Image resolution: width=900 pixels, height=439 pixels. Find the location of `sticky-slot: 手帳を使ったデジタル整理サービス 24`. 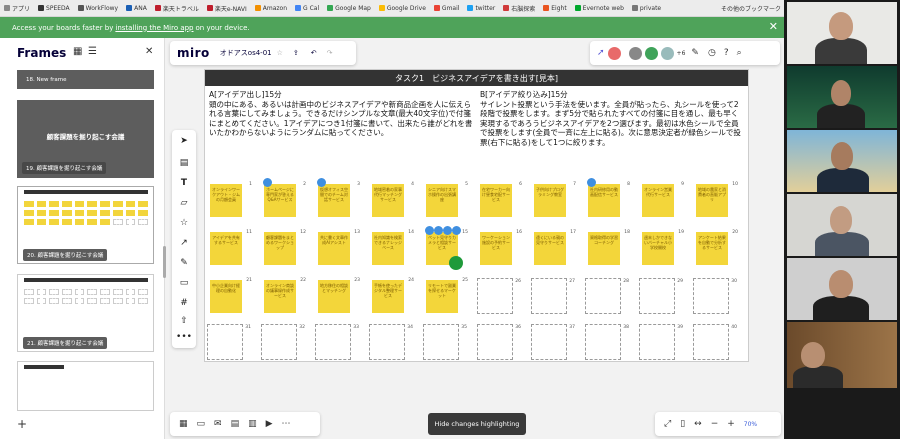

sticky-slot: 手帳を使ったデジタル整理サービス 24 is located at coordinates (391, 296).